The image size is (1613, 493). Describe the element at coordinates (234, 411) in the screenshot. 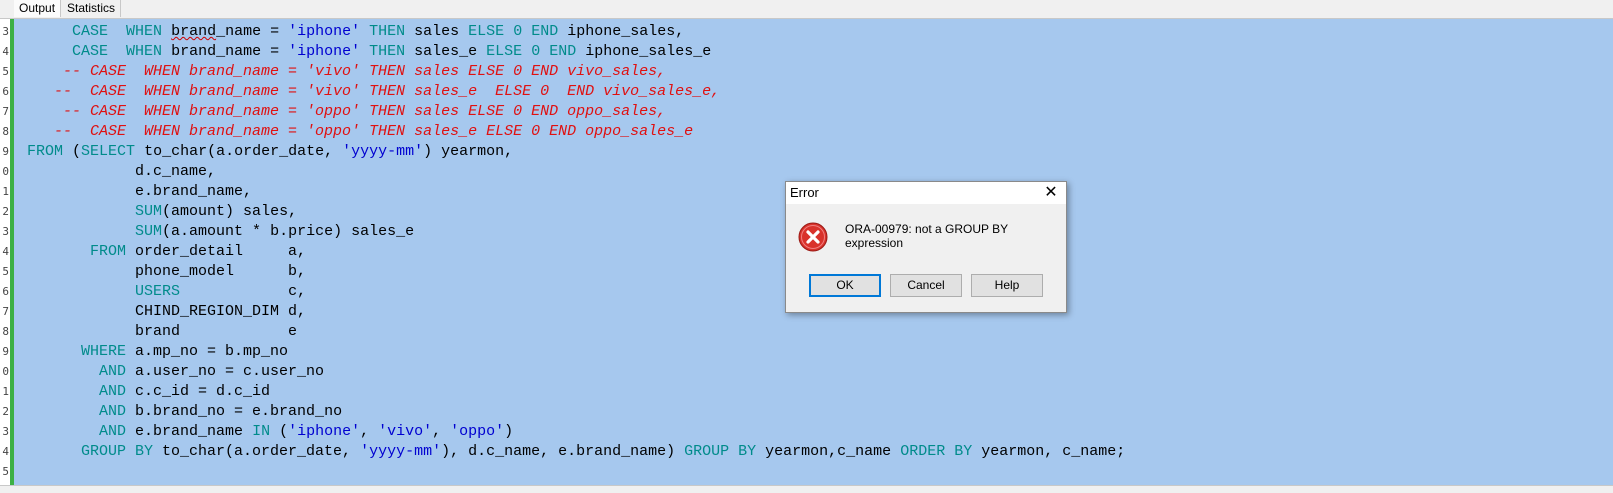

I see `code-token: b.brand_no = e.brand_no` at that location.